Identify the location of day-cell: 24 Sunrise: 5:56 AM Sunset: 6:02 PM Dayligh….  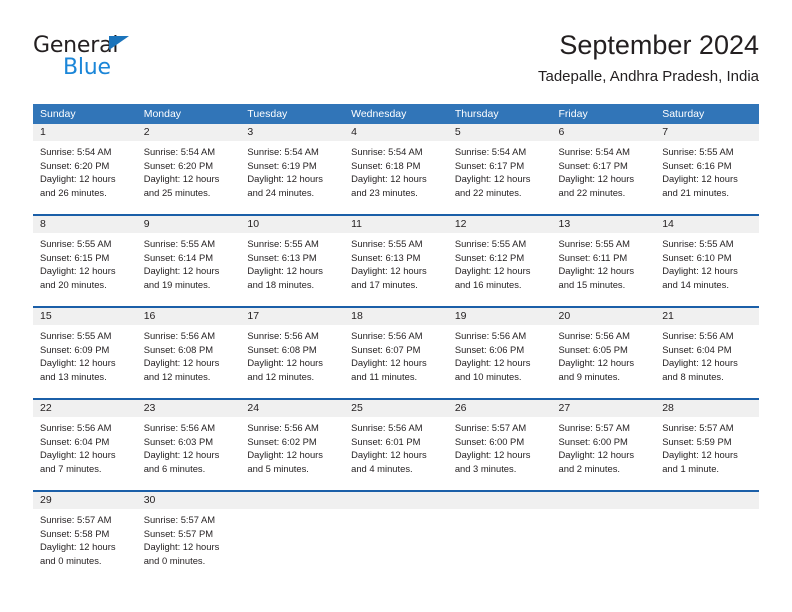
(292, 445).